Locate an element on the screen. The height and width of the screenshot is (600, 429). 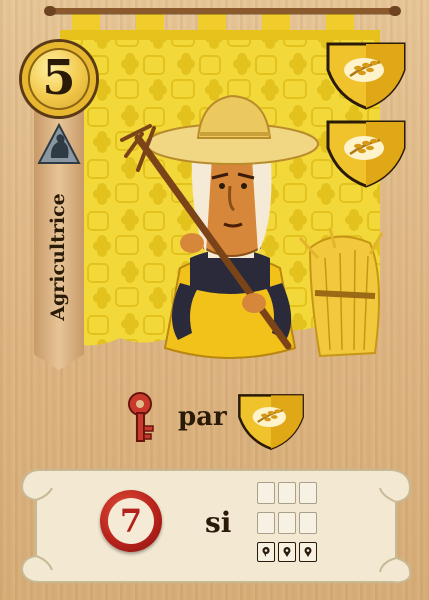
condition-word: si is located at coordinates (218, 522).